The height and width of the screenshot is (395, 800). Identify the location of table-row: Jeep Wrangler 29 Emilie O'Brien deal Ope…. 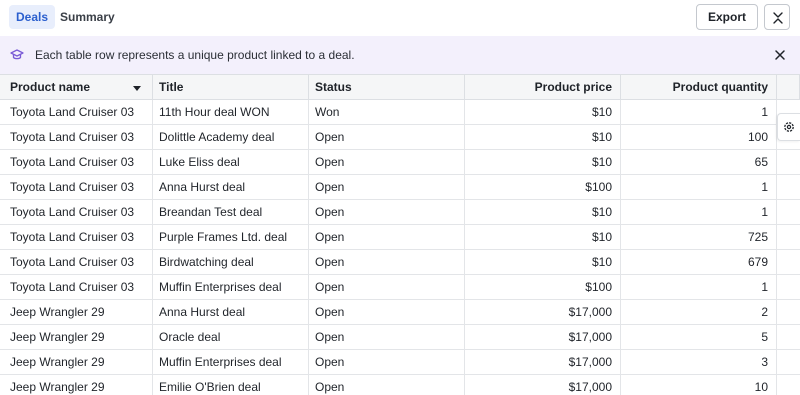
(400, 385).